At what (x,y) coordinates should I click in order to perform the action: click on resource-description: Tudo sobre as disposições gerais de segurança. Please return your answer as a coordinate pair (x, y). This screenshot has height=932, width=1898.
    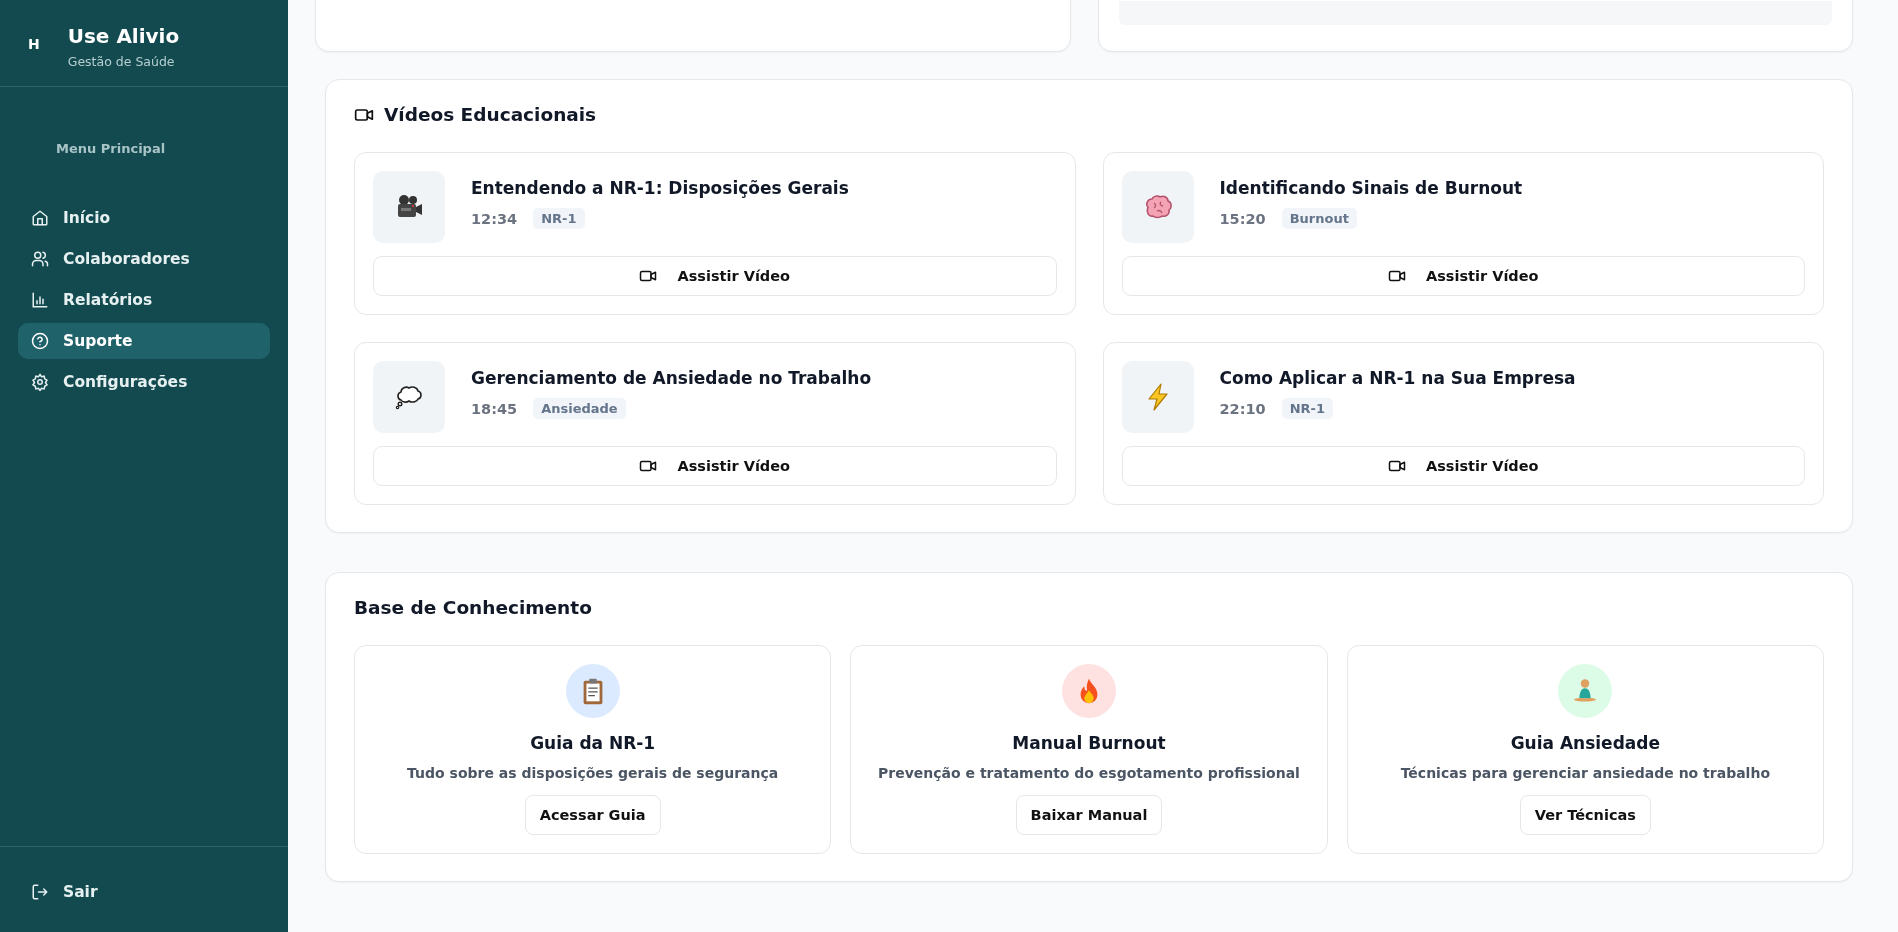
    Looking at the image, I should click on (593, 773).